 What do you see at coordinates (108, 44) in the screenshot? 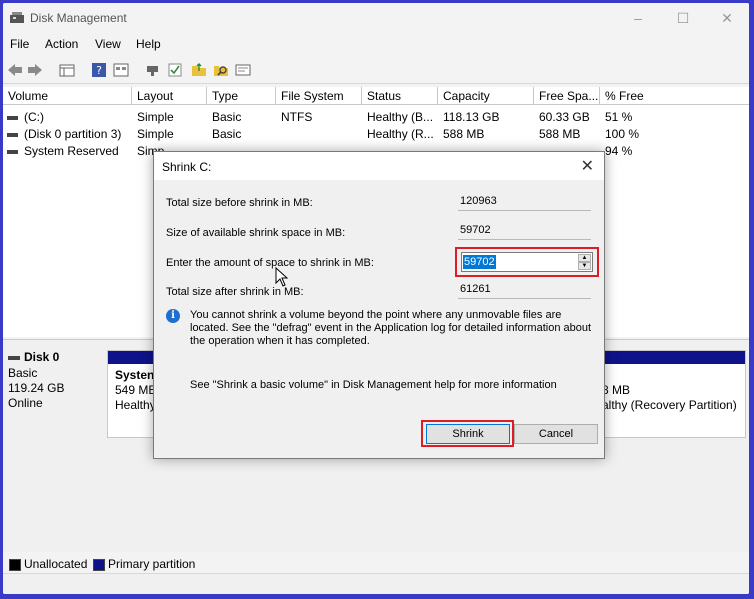
I see `menu-view: View` at bounding box center [108, 44].